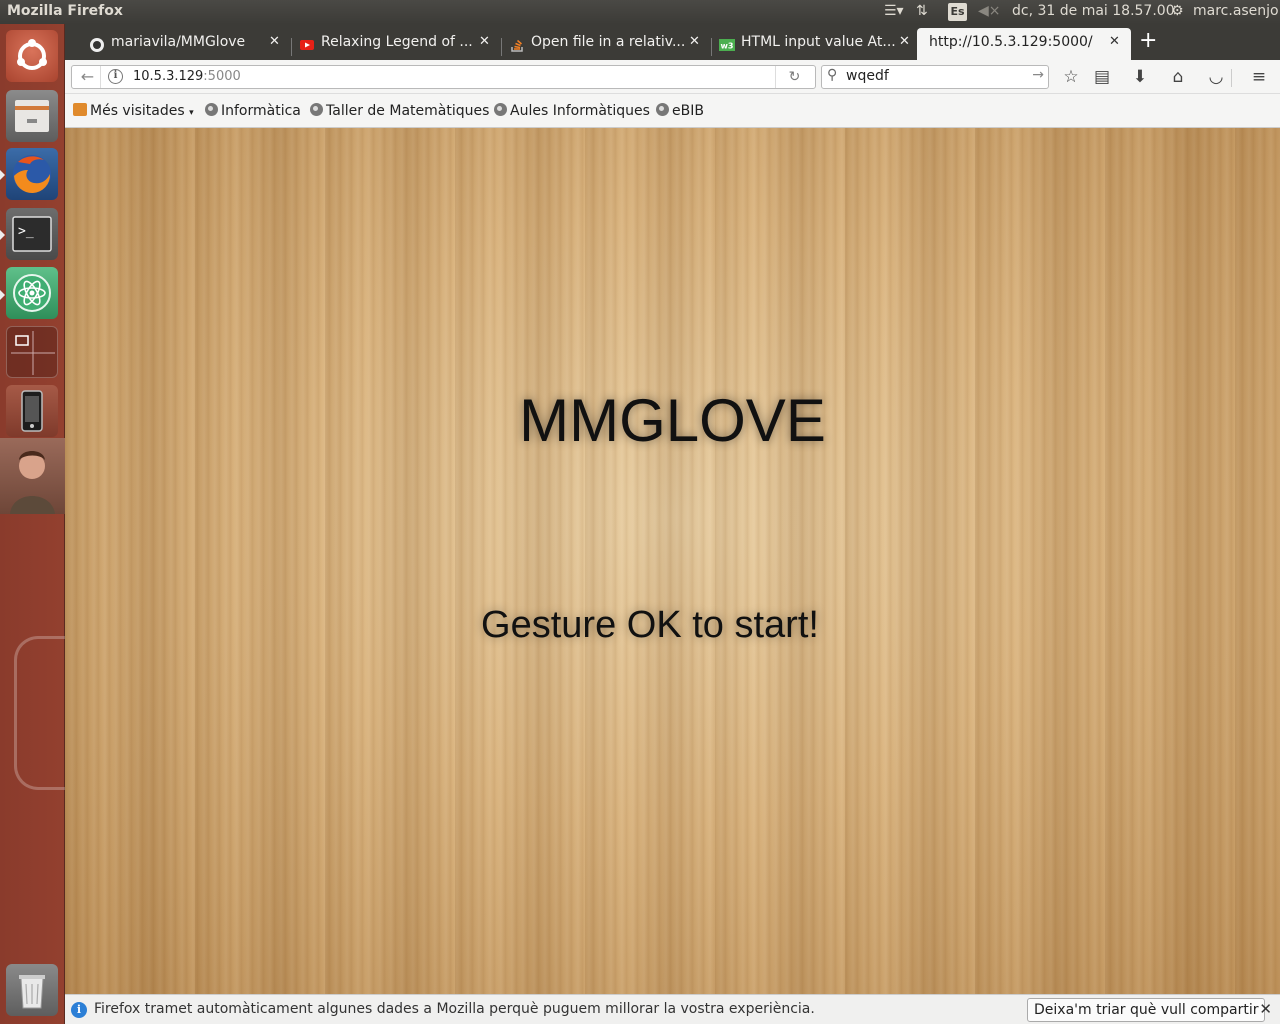  Describe the element at coordinates (1231, 78) in the screenshot. I see `toolbar-separator` at that location.